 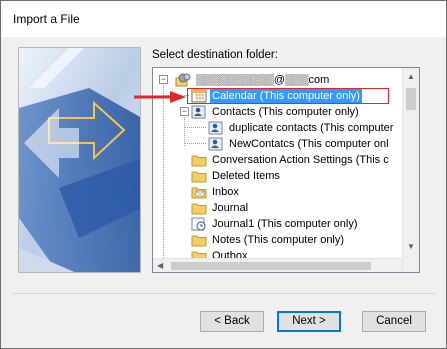 I want to click on window-title: Import a File, so click(x=46, y=19).